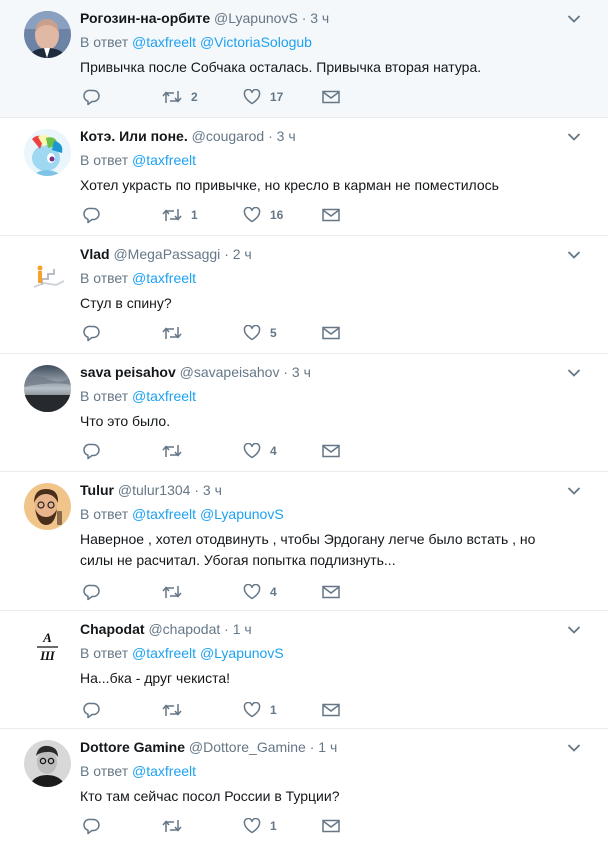 Image resolution: width=608 pixels, height=841 pixels. Describe the element at coordinates (95, 254) in the screenshot. I see `author-name: Vlad` at that location.